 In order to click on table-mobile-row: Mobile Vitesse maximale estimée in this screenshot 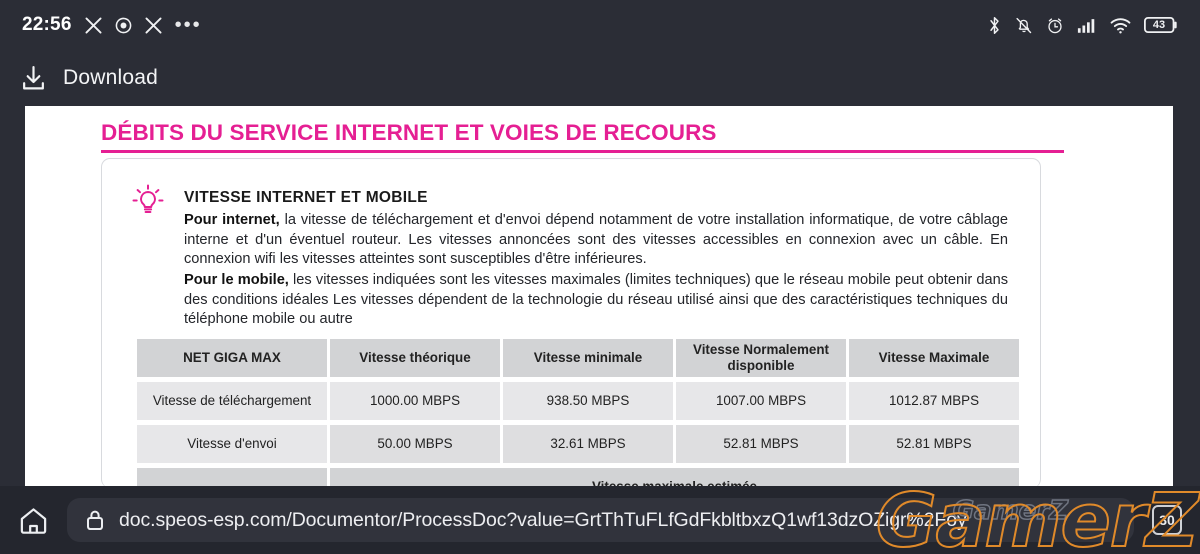, I will do `click(578, 477)`.